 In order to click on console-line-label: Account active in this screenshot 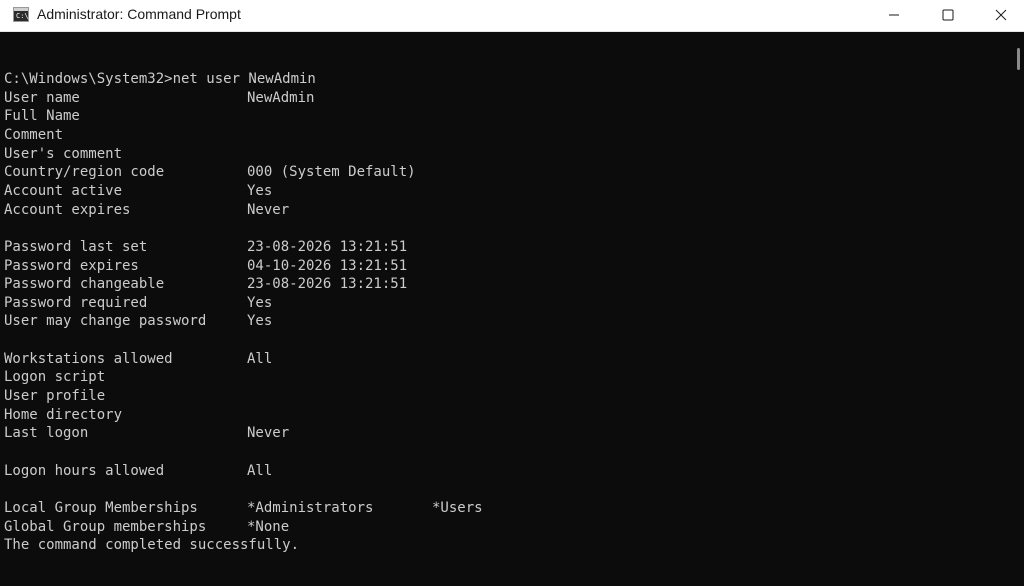, I will do `click(63, 190)`.